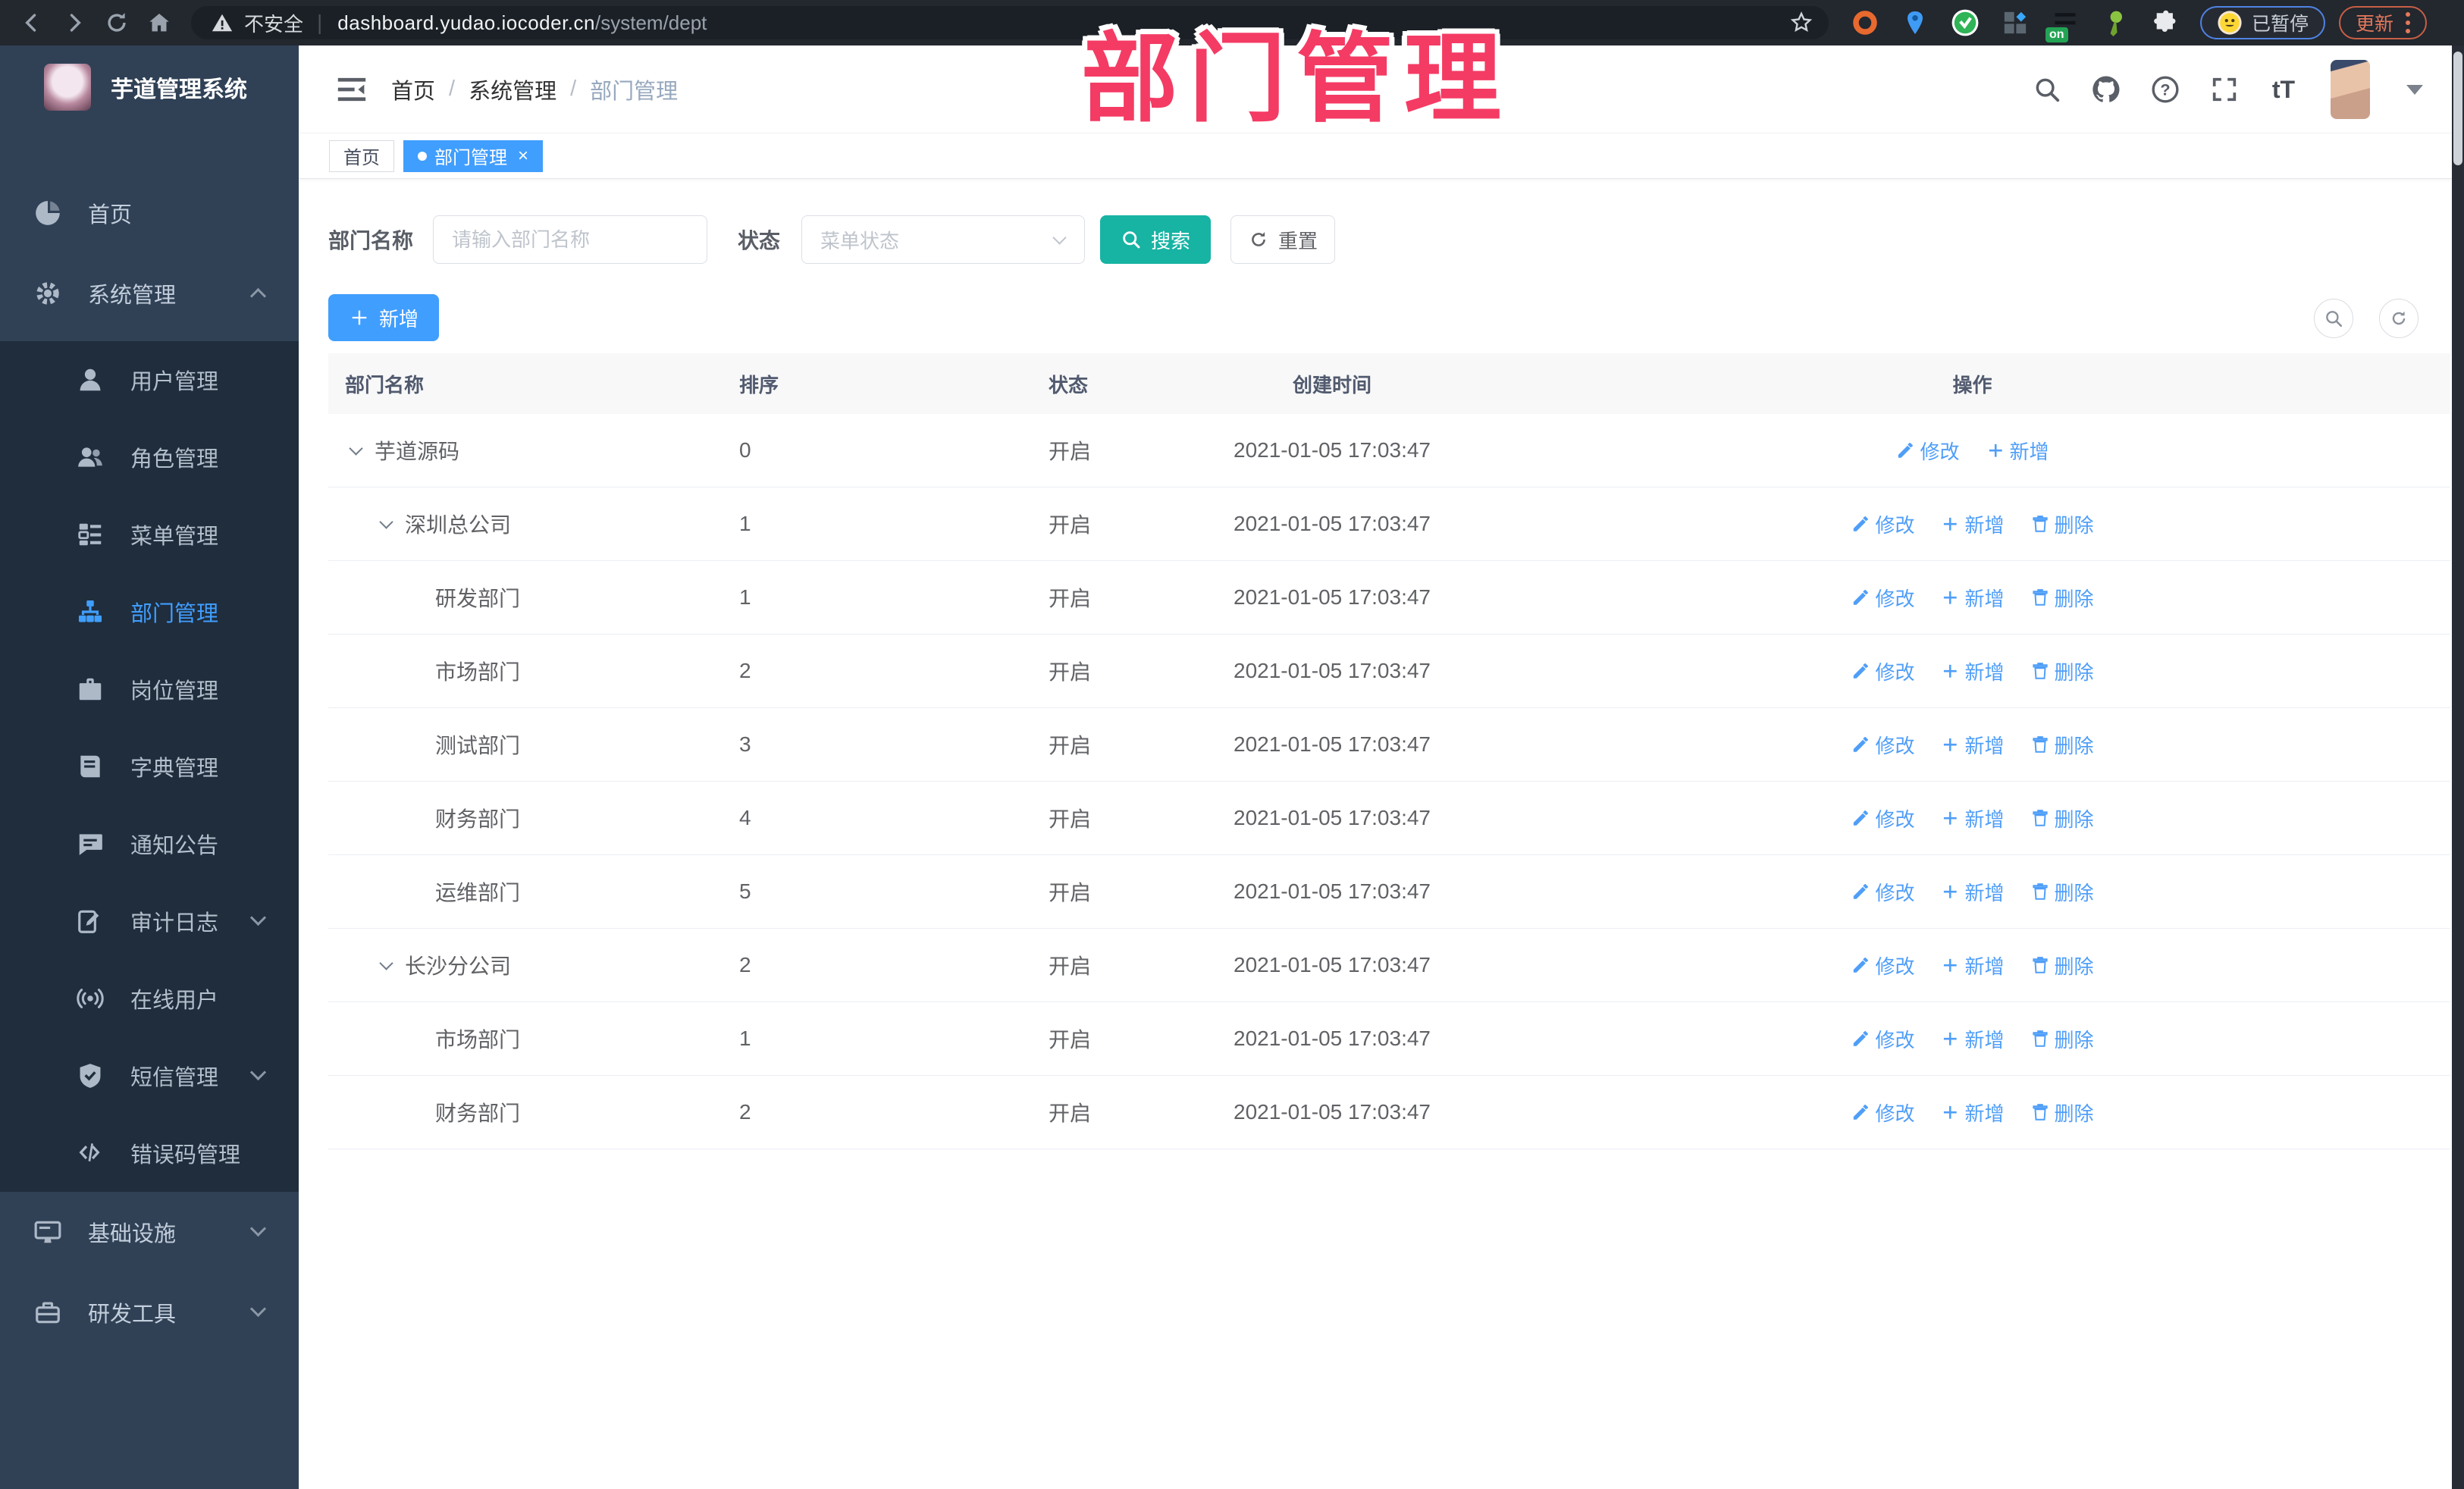  What do you see at coordinates (1865, 23) in the screenshot?
I see `extension-ubuntu-icon` at bounding box center [1865, 23].